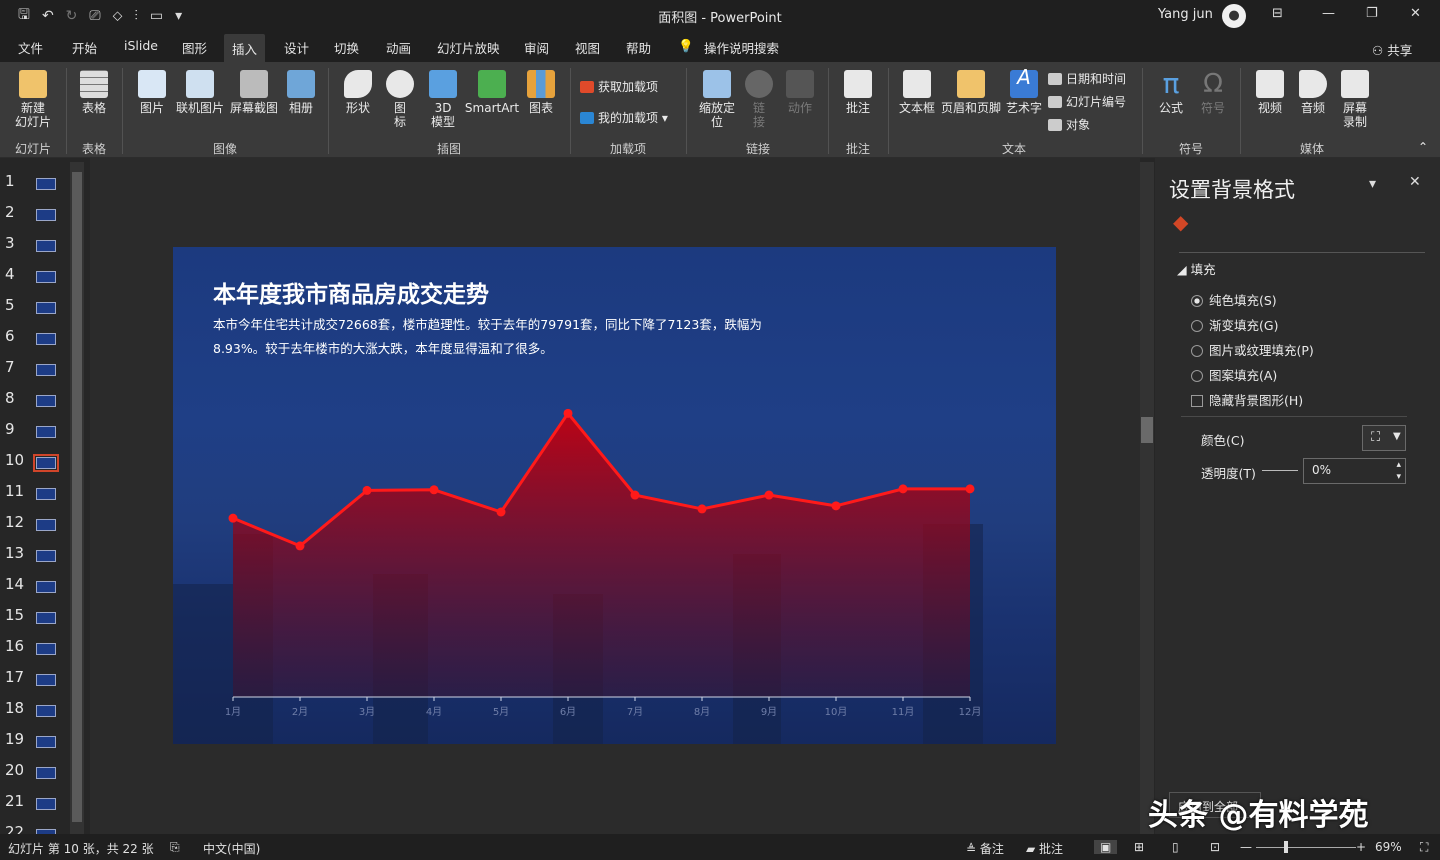 The width and height of the screenshot is (1440, 860). I want to click on picture-fill-option: 图片或纹理填充(P), so click(1252, 349).